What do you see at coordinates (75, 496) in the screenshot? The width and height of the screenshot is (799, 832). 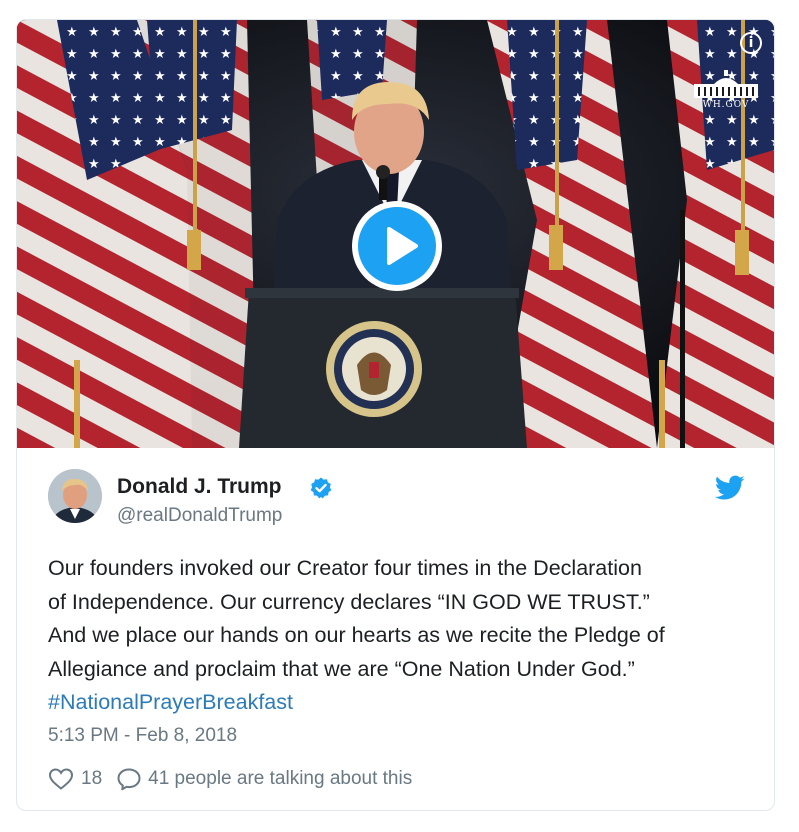 I see `avatar` at bounding box center [75, 496].